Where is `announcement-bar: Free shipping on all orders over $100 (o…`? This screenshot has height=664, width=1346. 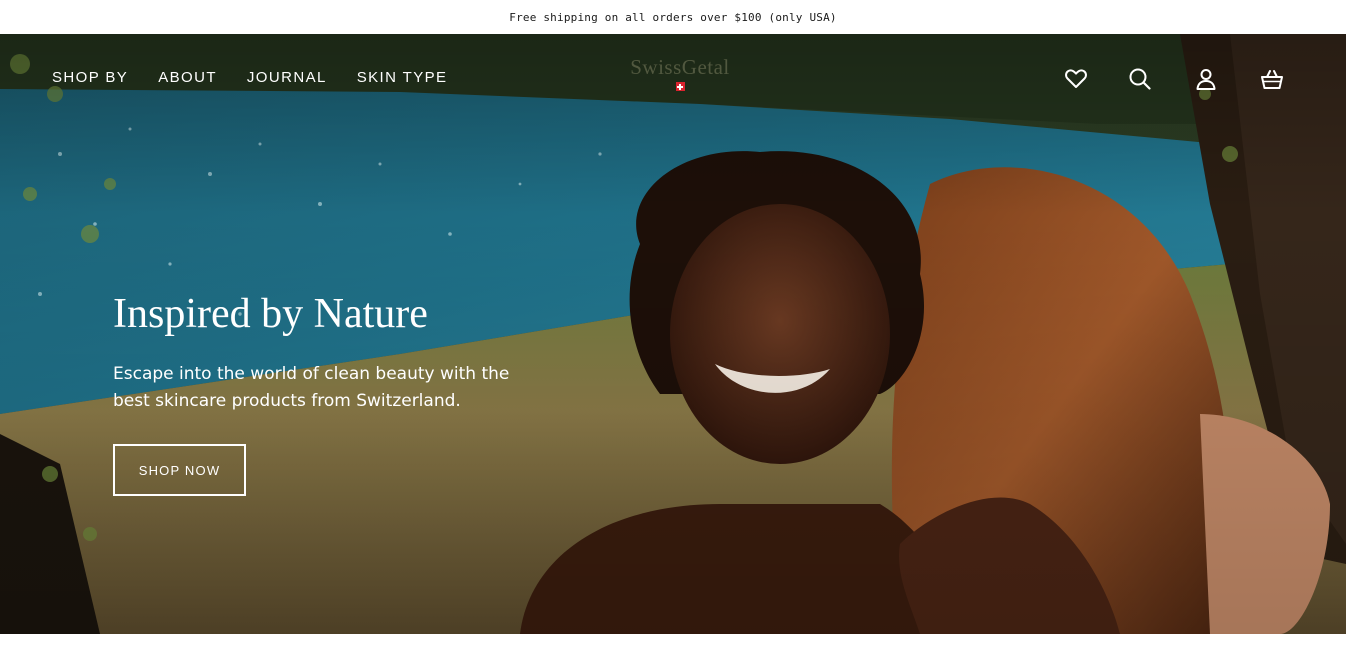 announcement-bar: Free shipping on all orders over $100 (o… is located at coordinates (673, 17).